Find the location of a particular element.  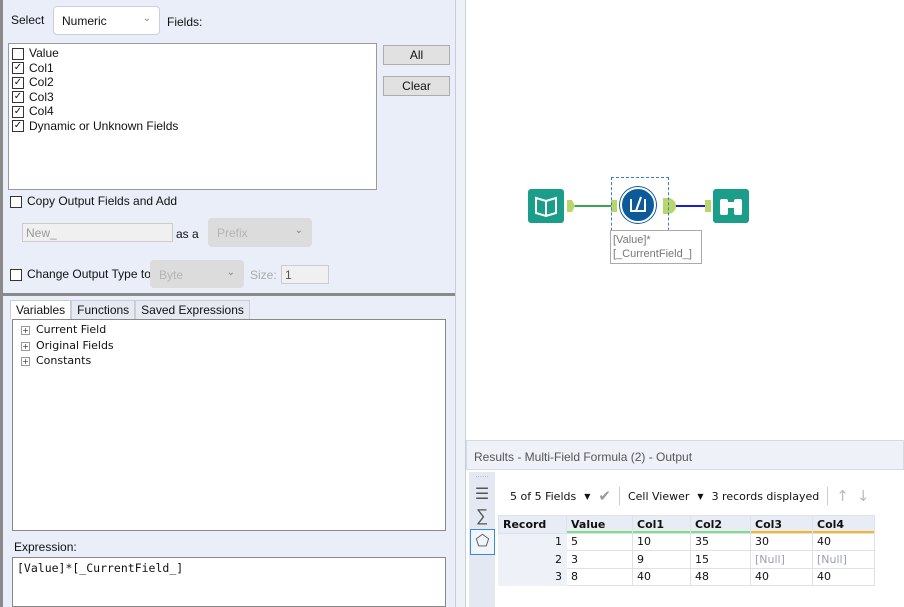

prefix-suffix-dropdown: Prefix ⌄ is located at coordinates (260, 232).